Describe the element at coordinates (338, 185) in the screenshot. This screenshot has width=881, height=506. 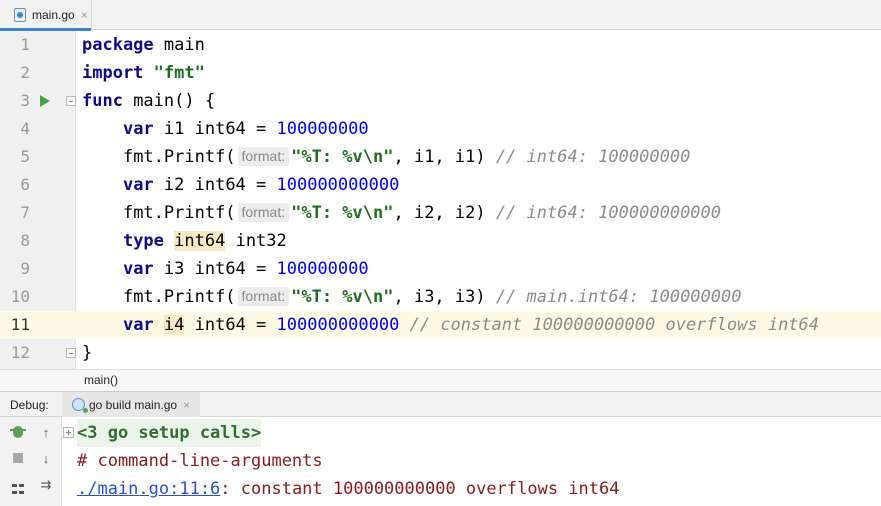
I see `number-literal: 100000000000` at that location.